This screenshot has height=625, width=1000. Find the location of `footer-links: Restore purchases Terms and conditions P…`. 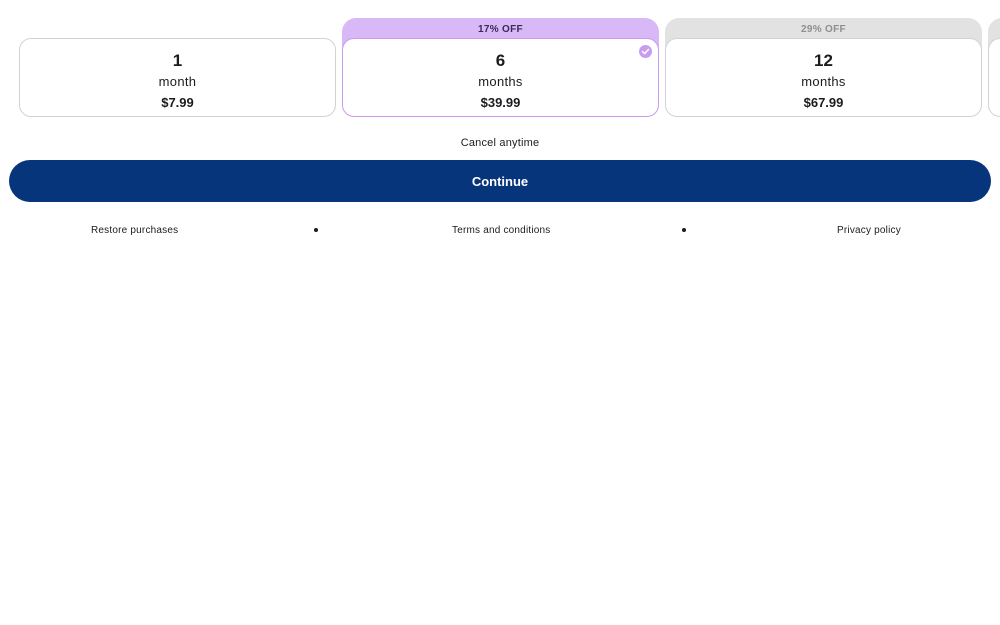

footer-links: Restore purchases Terms and conditions P… is located at coordinates (500, 231).